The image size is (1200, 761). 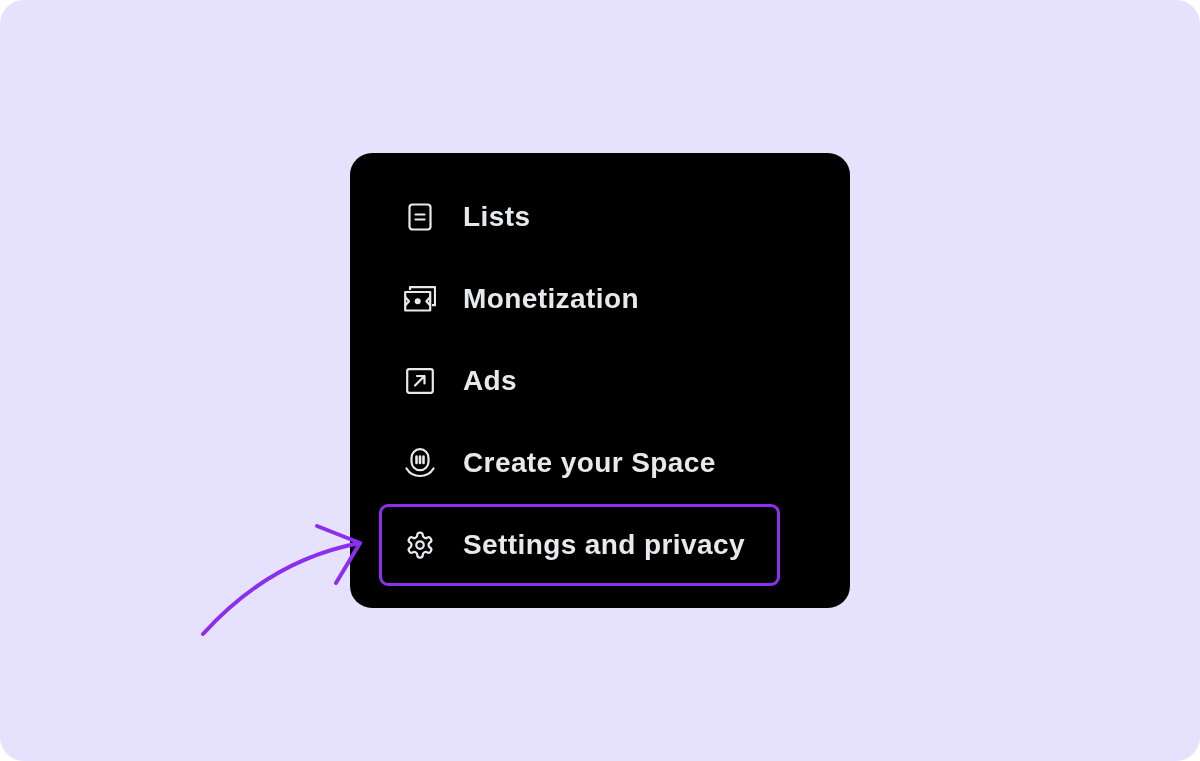 I want to click on banknote-icon, so click(x=419, y=299).